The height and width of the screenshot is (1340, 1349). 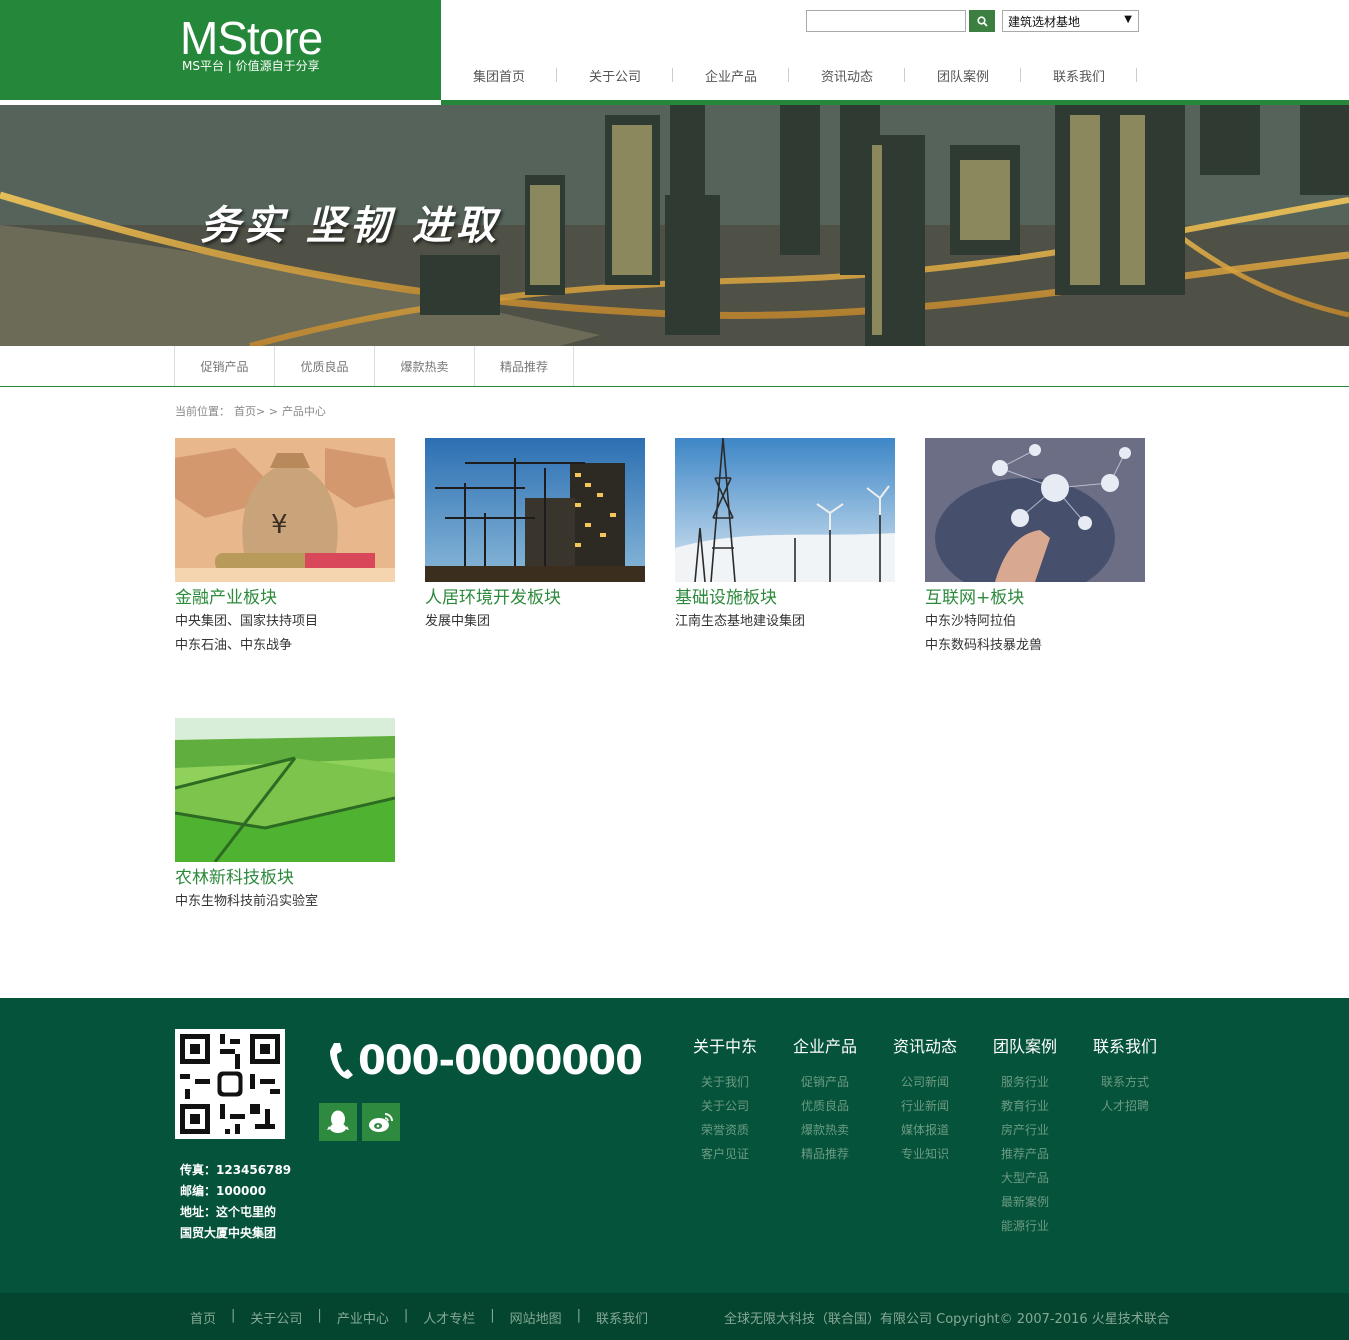 I want to click on address-text-2: 国贸大厦中央集团, so click(x=228, y=1233).